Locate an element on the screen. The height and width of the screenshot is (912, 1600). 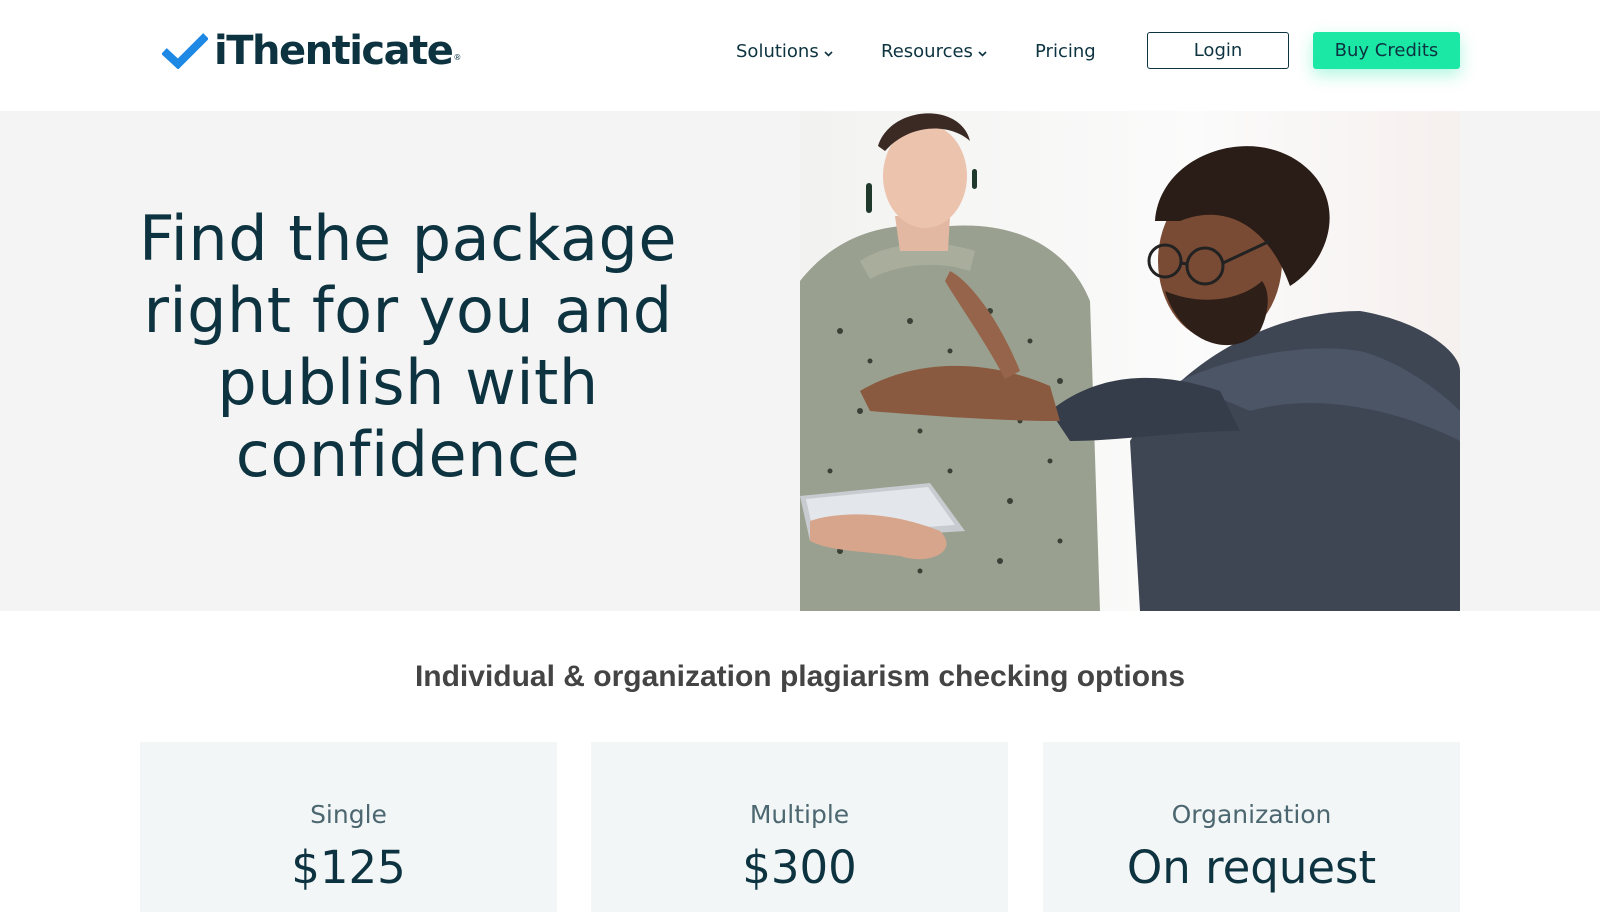
login-button: Login is located at coordinates (1218, 50).